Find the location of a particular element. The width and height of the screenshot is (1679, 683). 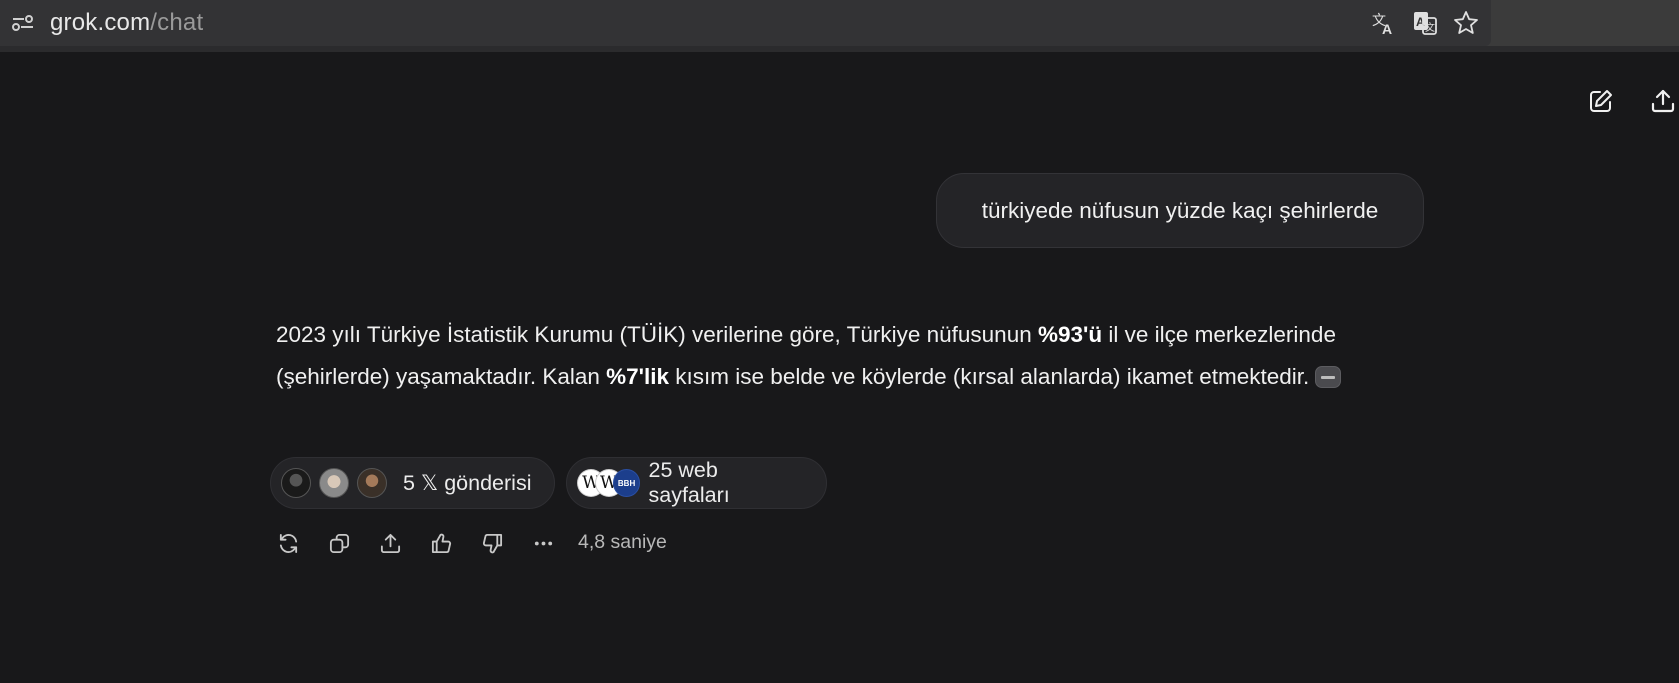

citation-chip-icon is located at coordinates (1328, 377).